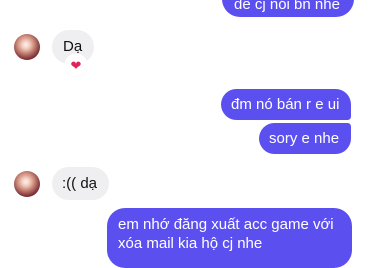 This screenshot has width=374, height=268. I want to click on message-text-line: em nhớ đăng xuất acc game với, so click(226, 224).